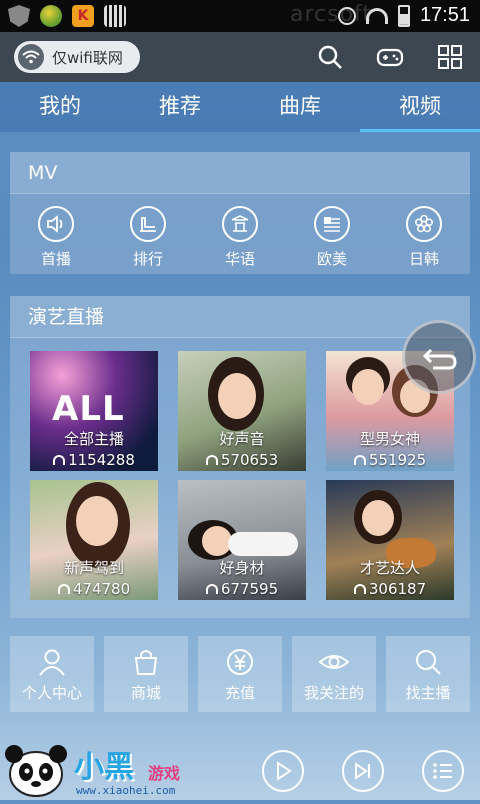 The image size is (480, 804). I want to click on notification-icons: K, so click(67, 16).